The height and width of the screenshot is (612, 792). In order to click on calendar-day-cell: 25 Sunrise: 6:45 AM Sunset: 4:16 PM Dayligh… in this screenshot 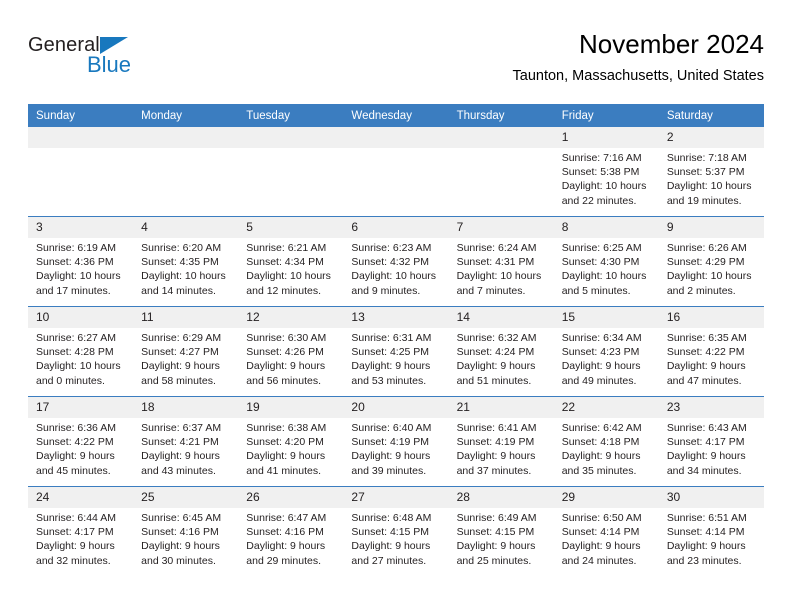, I will do `click(186, 531)`.